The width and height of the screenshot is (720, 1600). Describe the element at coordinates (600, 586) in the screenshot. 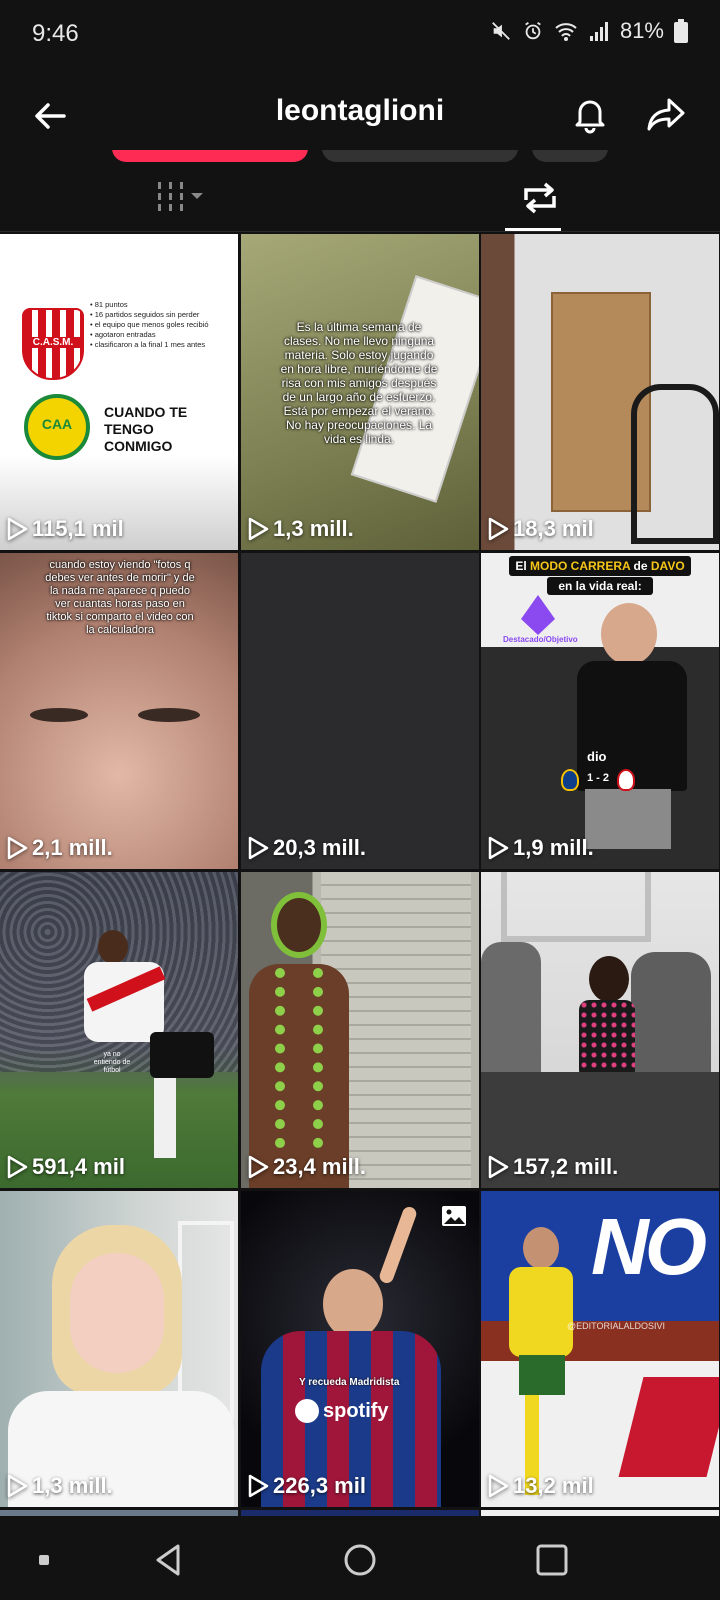

I see `mode-caption-line2: en la vida real:` at that location.